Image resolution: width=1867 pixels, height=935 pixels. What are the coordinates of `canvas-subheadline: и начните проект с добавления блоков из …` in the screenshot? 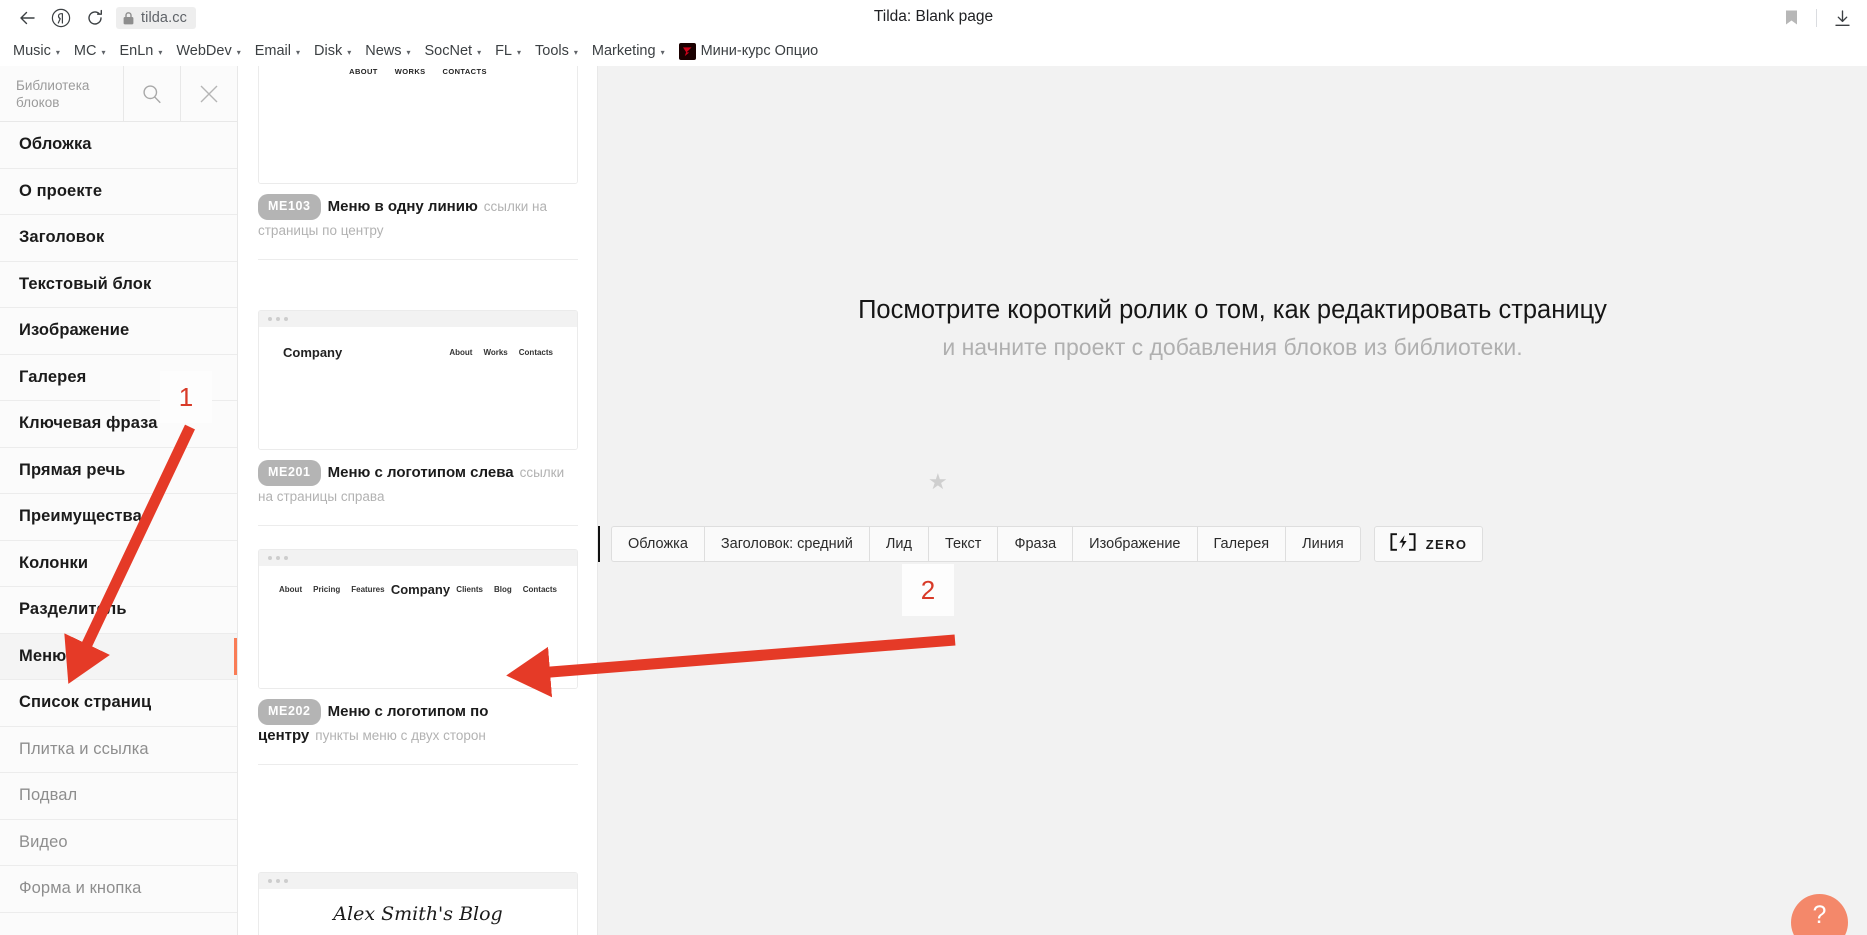 It's located at (1232, 347).